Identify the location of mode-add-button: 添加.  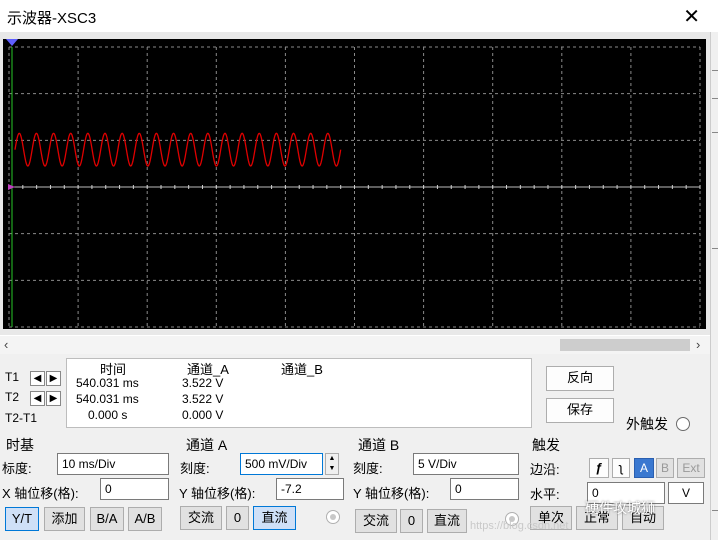
(64, 519).